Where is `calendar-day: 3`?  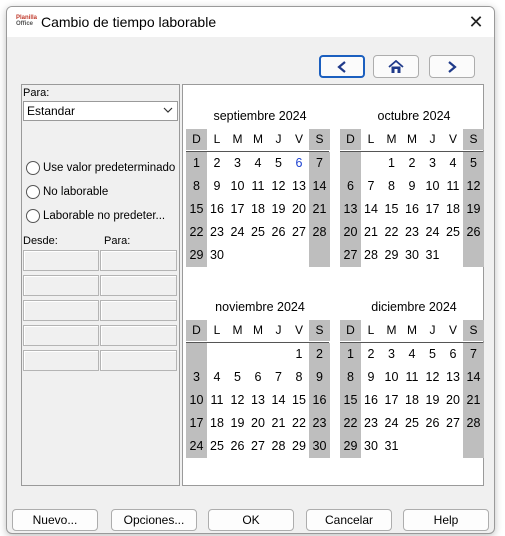
calendar-day: 3 is located at coordinates (196, 377).